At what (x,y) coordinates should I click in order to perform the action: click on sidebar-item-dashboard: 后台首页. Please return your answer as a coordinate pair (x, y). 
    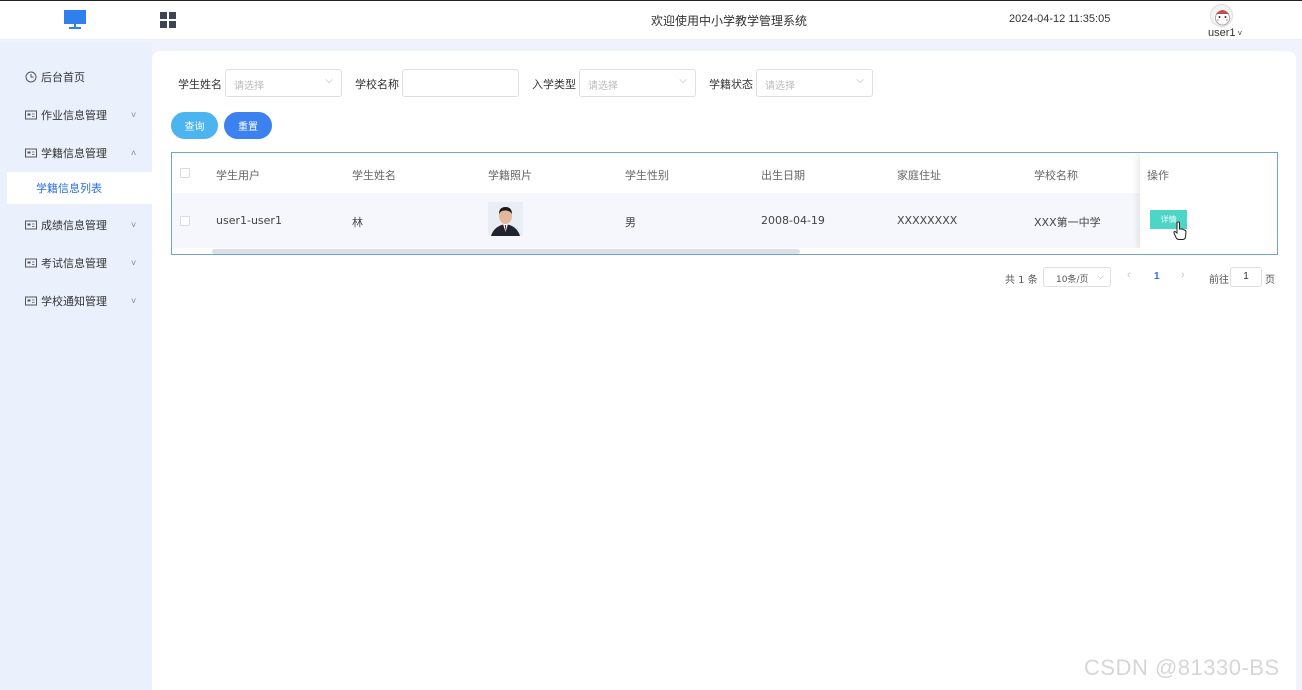
    Looking at the image, I should click on (76, 77).